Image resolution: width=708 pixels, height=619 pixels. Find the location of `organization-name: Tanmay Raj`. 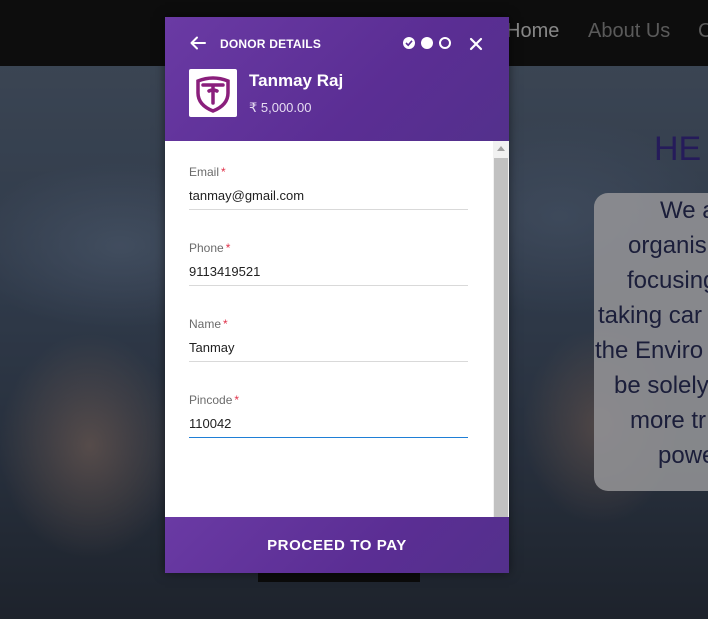

organization-name: Tanmay Raj is located at coordinates (296, 80).